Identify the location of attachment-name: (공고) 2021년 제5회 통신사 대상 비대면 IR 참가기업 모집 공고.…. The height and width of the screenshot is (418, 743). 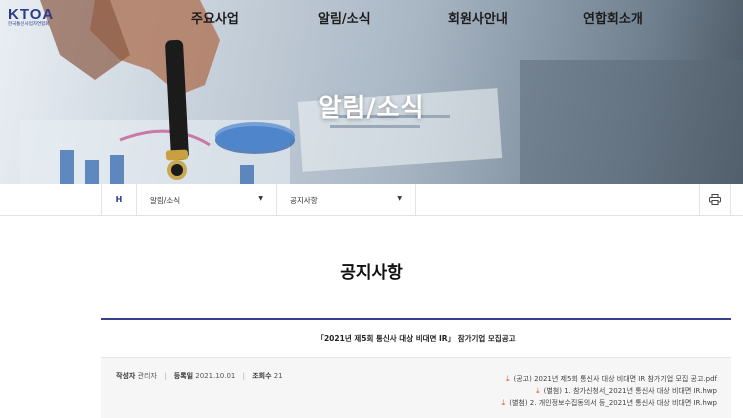
(615, 379).